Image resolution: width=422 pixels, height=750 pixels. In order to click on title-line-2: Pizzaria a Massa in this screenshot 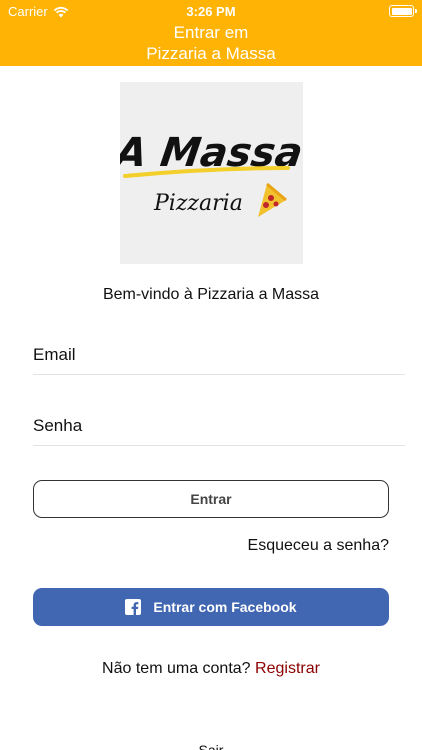, I will do `click(211, 53)`.